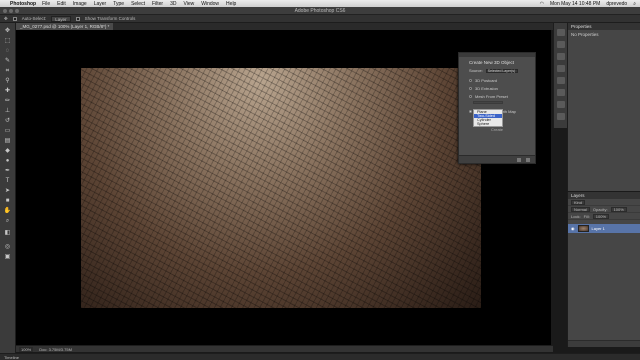 This screenshot has width=640, height=360. Describe the element at coordinates (561, 92) in the screenshot. I see `styles-panel-icon` at that location.